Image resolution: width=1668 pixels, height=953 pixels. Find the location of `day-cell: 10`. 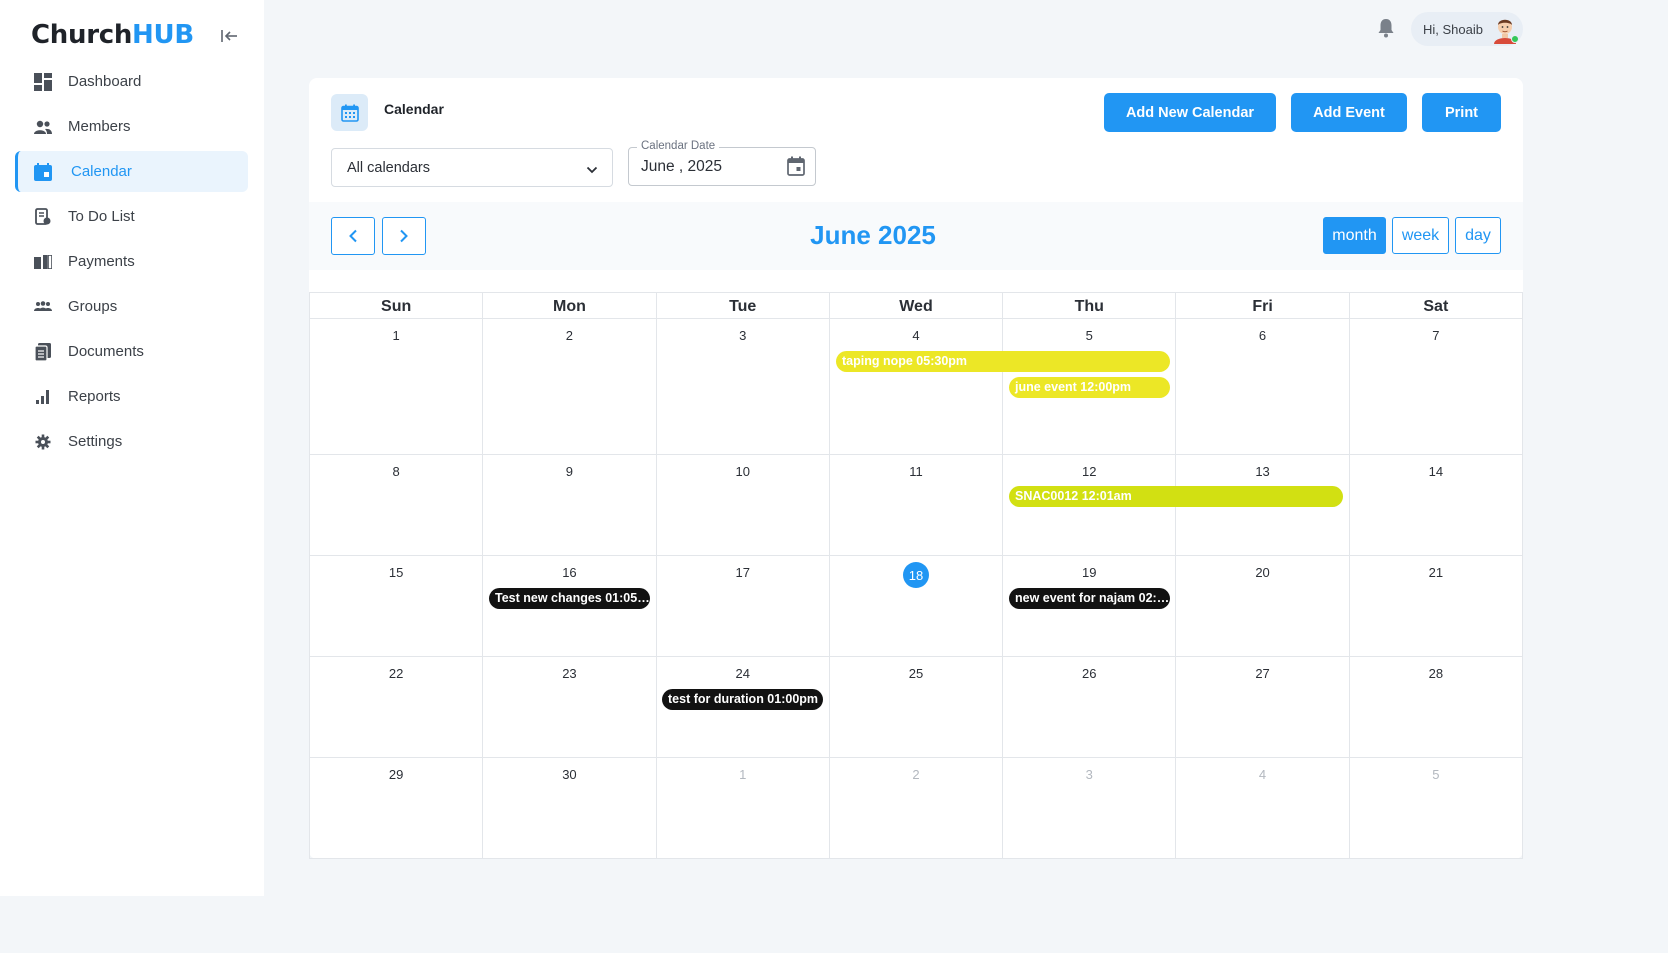

day-cell: 10 is located at coordinates (742, 505).